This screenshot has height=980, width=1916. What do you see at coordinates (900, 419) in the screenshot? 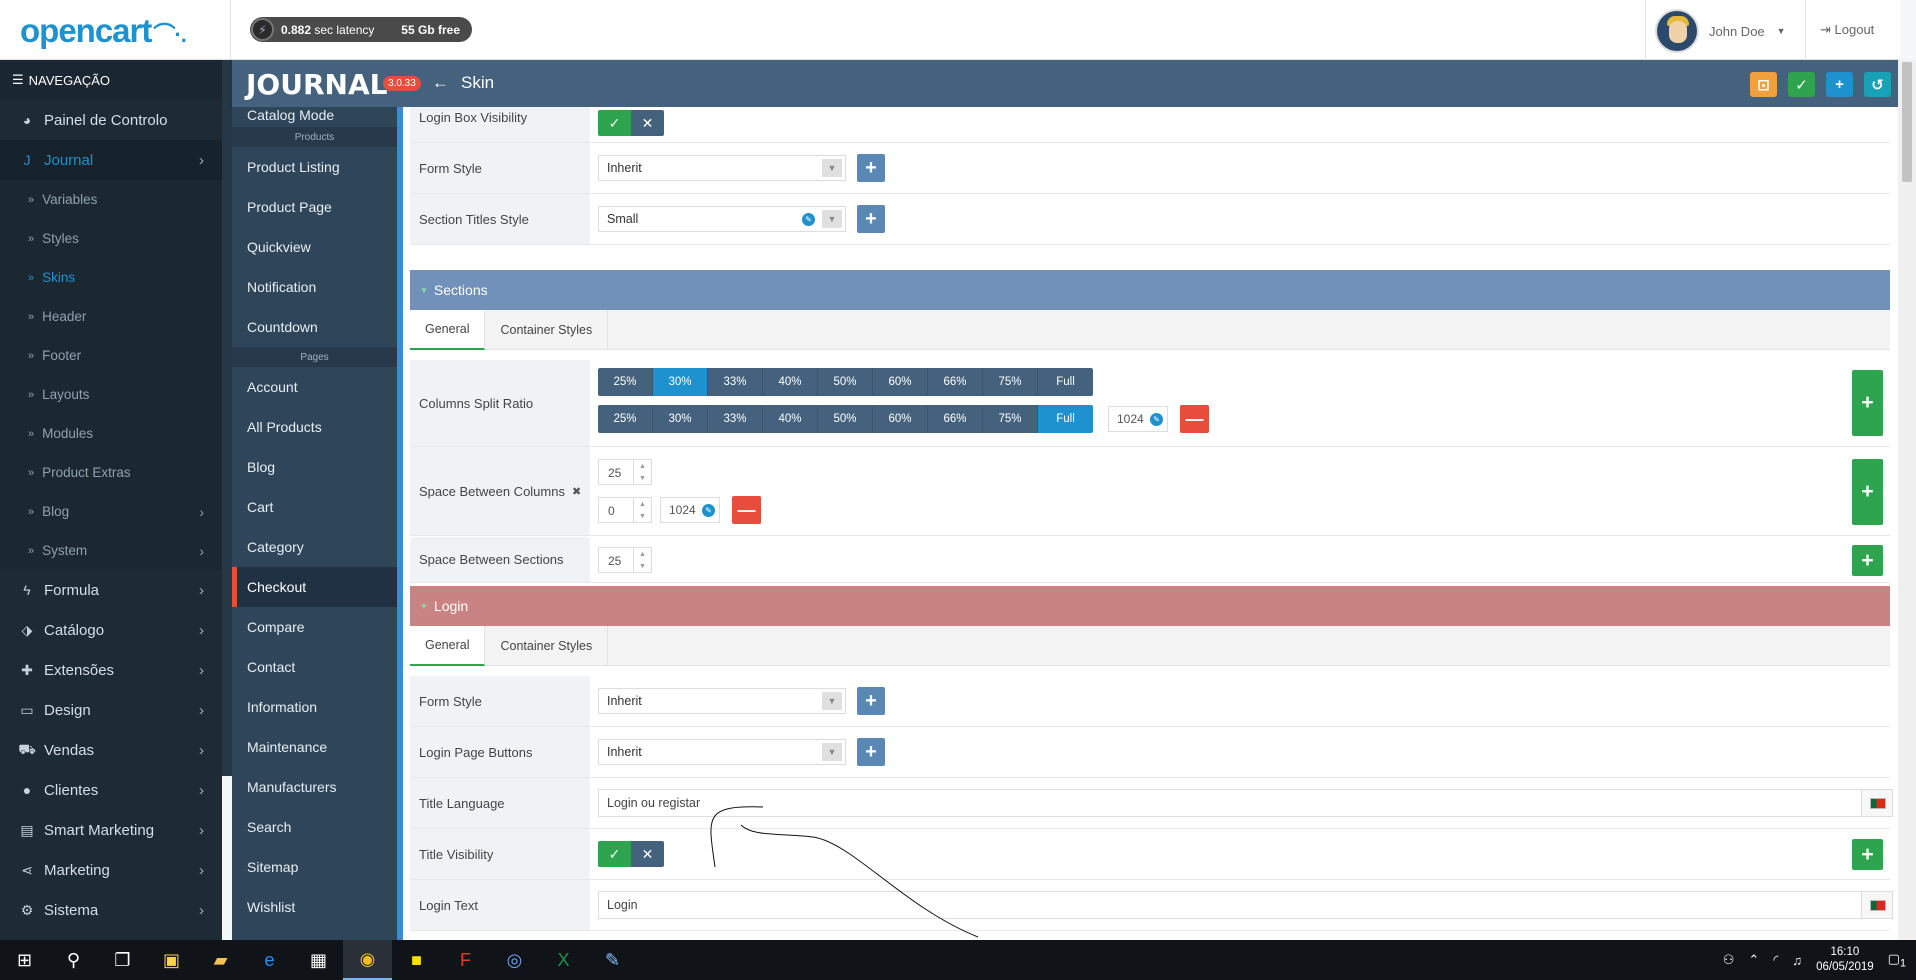
I see `breakpoint-ratio-option: 60%` at bounding box center [900, 419].